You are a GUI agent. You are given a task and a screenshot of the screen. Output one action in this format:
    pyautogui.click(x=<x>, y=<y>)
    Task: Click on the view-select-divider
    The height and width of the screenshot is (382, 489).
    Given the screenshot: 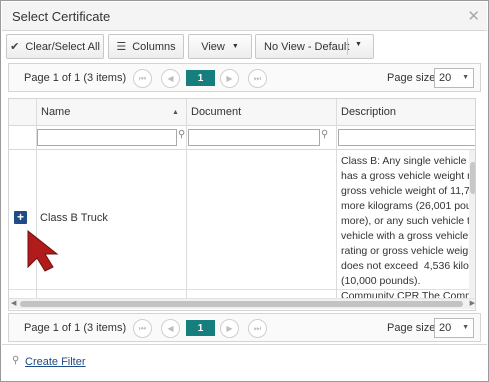 What is the action you would take?
    pyautogui.click(x=347, y=46)
    